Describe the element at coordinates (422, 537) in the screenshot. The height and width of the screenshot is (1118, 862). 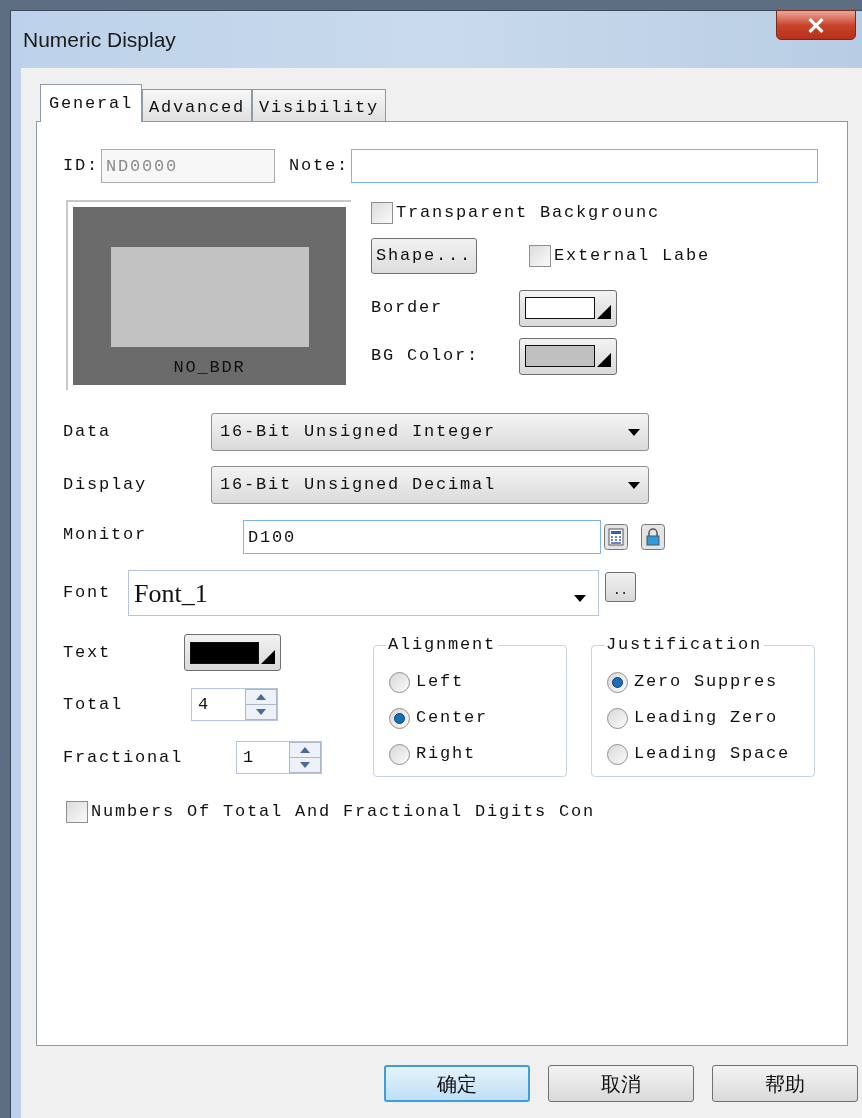
I see `address-field: D100` at that location.